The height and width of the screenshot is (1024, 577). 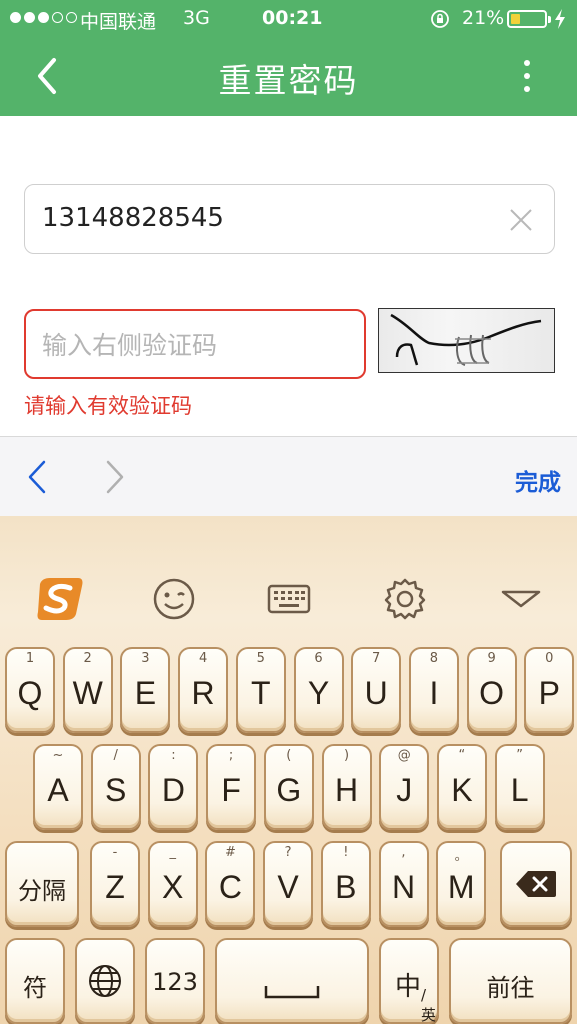 What do you see at coordinates (230, 852) in the screenshot?
I see `key-hint: #` at bounding box center [230, 852].